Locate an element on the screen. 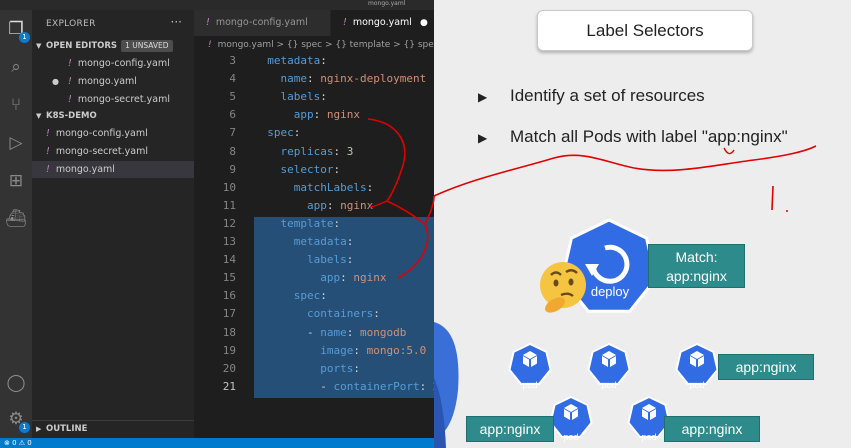 The image size is (851, 448). code-line: image: mongo:5.0 is located at coordinates (340, 350).